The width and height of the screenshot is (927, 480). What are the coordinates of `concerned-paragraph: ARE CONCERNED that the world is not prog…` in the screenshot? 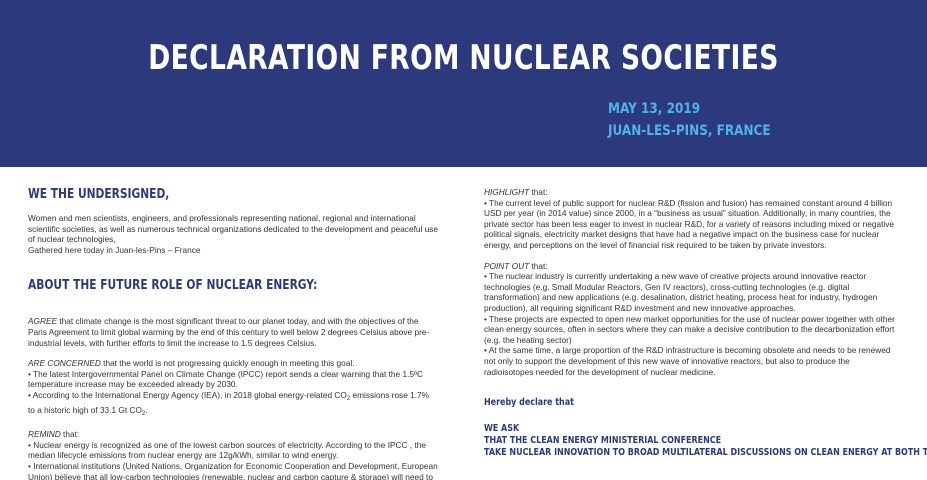 It's located at (233, 363).